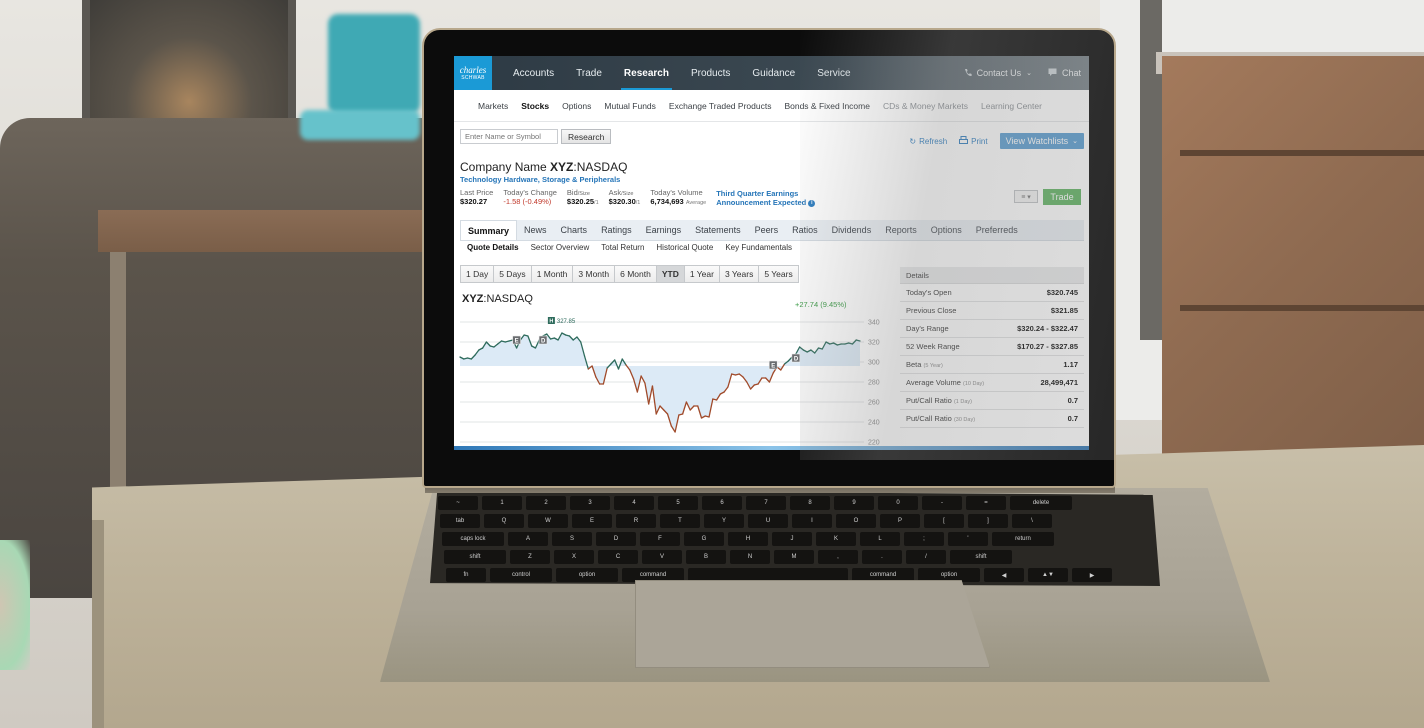 Image resolution: width=1424 pixels, height=728 pixels. I want to click on list-menu-button: ≡ ▾, so click(1026, 196).